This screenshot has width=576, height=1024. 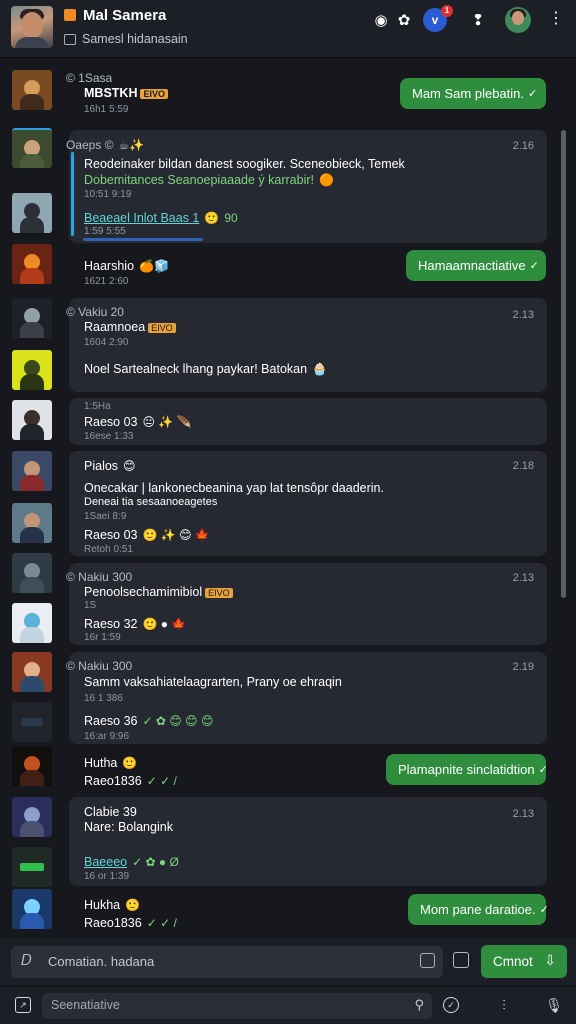 I want to click on message-text: Haarshio 🍊🧊, so click(x=126, y=266).